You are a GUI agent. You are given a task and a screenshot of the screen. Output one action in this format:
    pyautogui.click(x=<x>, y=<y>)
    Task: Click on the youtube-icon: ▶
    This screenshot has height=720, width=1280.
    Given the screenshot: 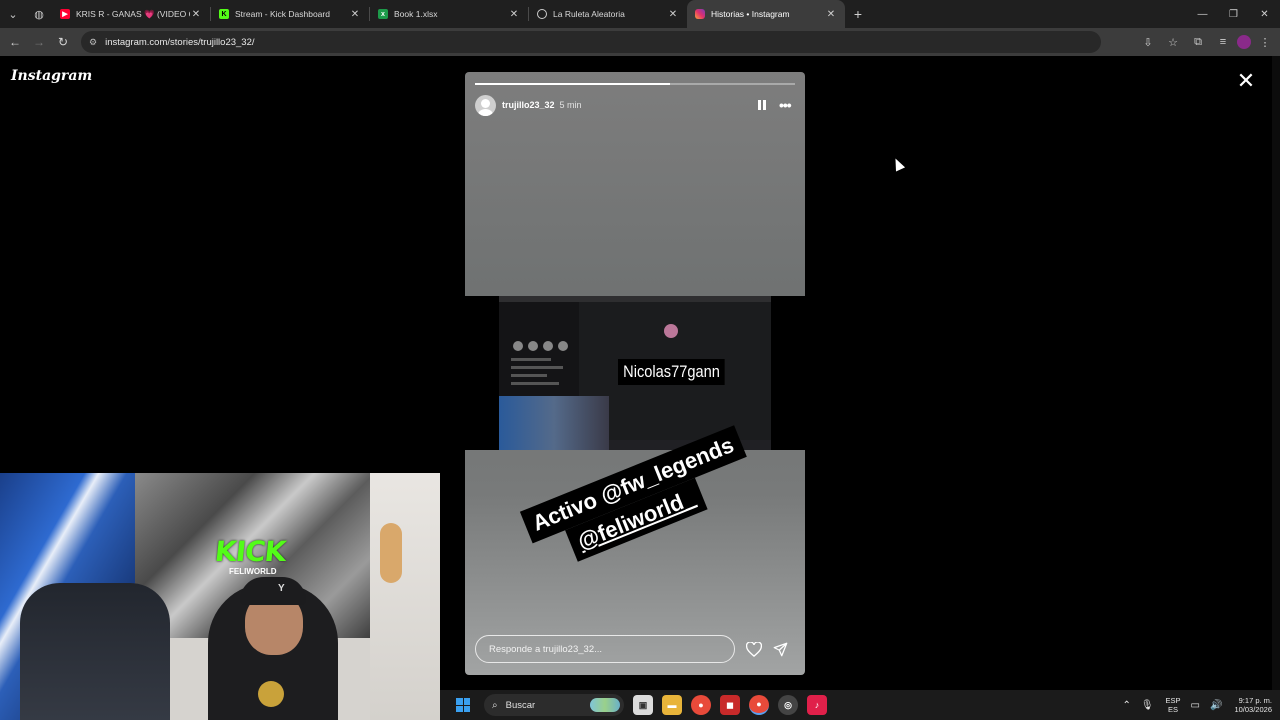 What is the action you would take?
    pyautogui.click(x=65, y=14)
    